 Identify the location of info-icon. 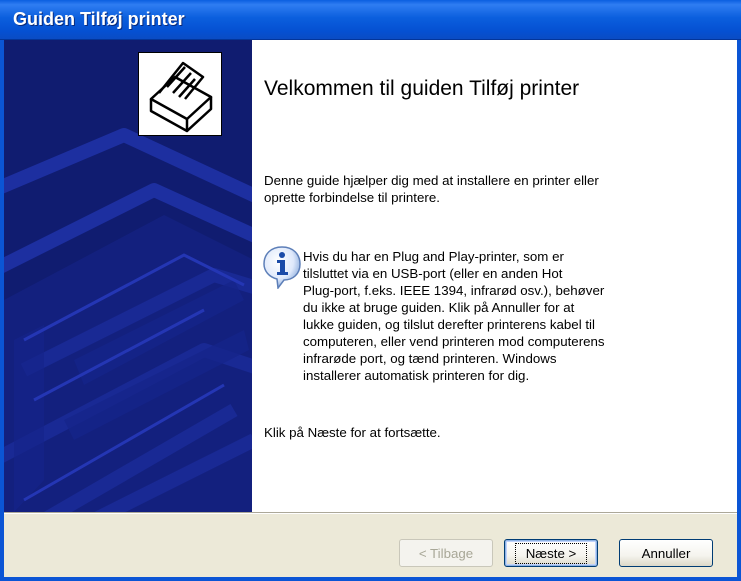
(282, 267).